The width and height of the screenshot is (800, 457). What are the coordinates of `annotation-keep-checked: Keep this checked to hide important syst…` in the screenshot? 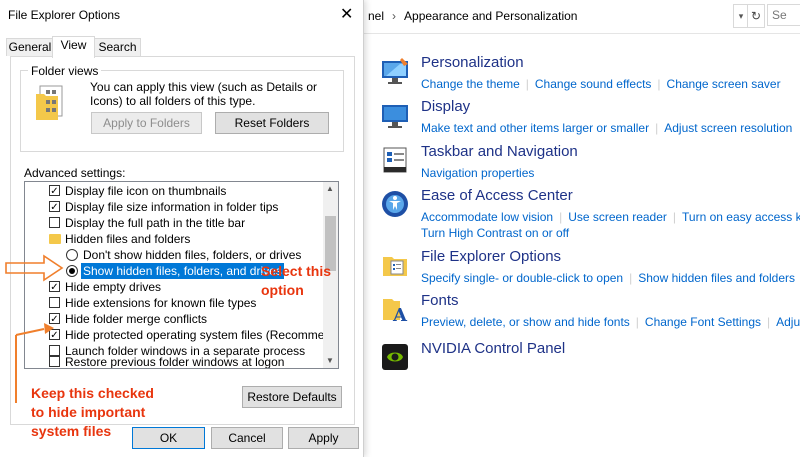 It's located at (92, 412).